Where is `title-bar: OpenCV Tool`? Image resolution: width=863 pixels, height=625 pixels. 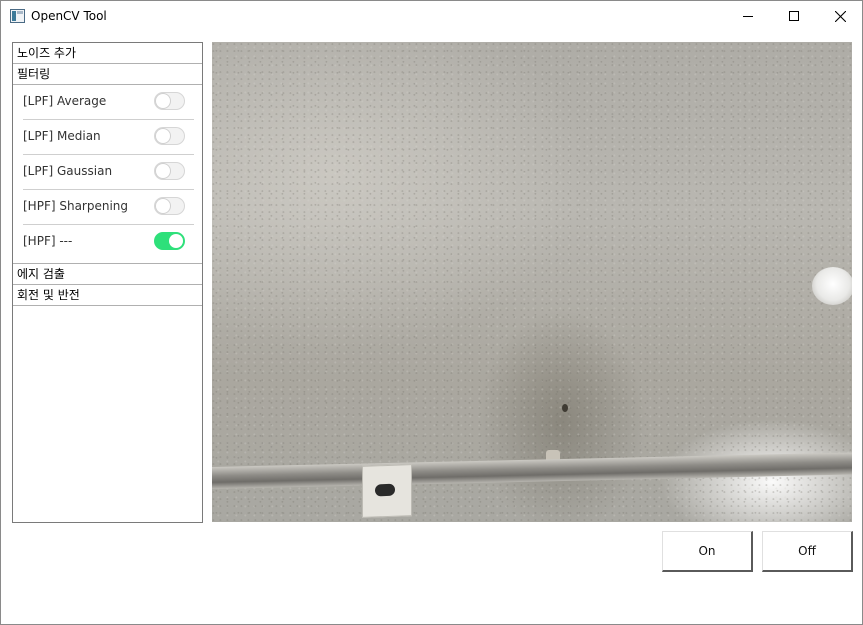
title-bar: OpenCV Tool is located at coordinates (431, 16).